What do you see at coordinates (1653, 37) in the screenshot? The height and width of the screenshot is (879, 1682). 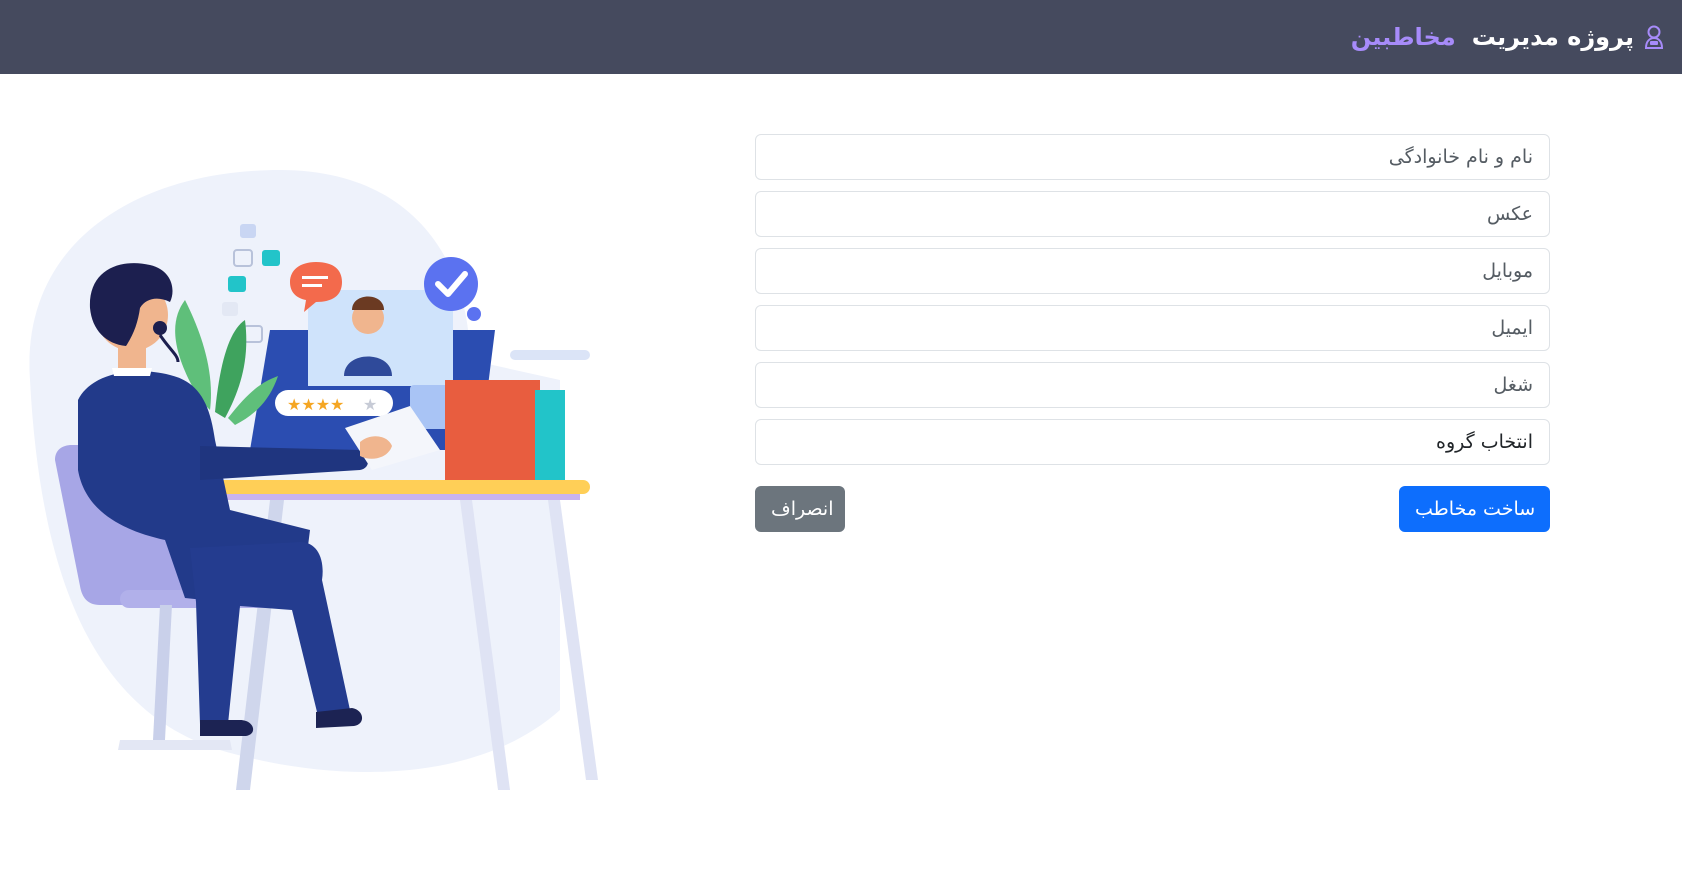 I see `user-id-icon` at bounding box center [1653, 37].